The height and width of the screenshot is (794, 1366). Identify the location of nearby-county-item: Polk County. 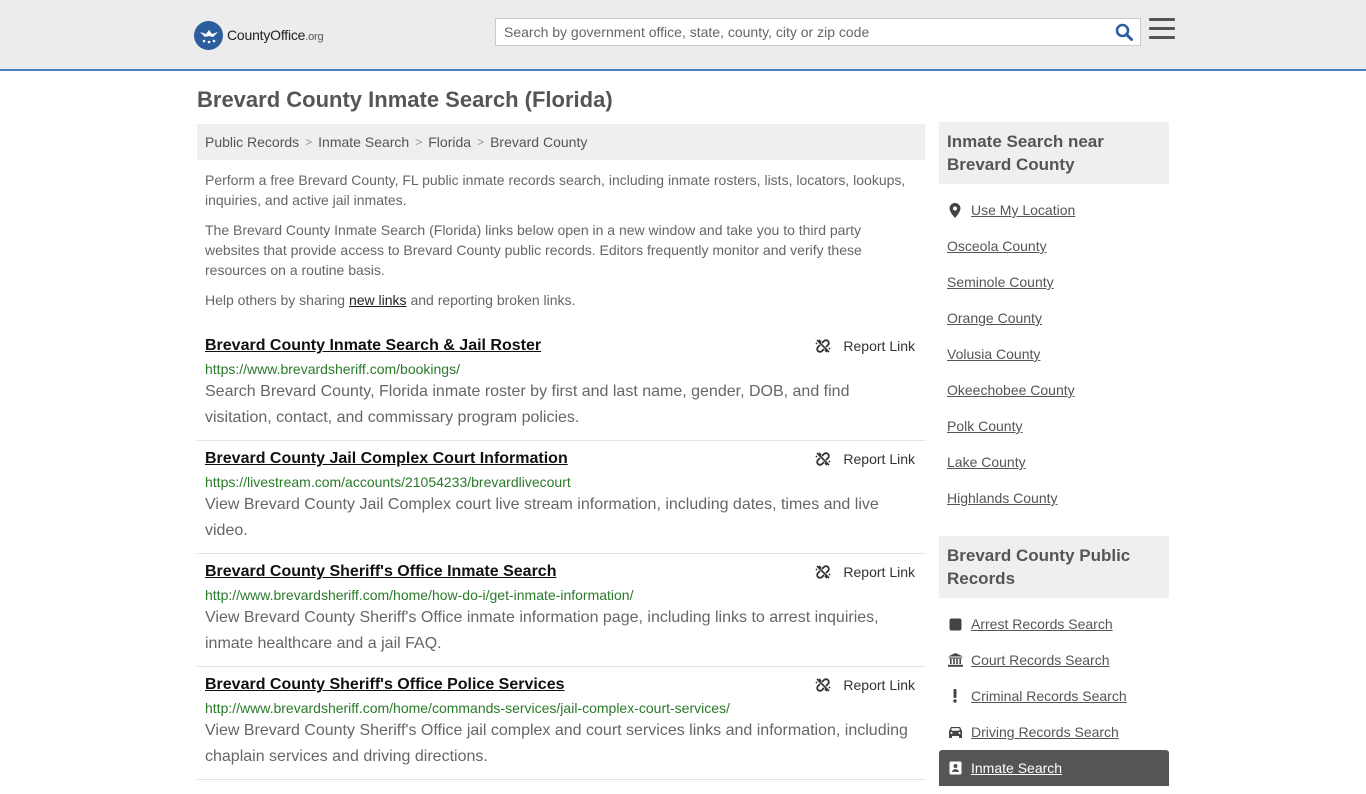
(1058, 426).